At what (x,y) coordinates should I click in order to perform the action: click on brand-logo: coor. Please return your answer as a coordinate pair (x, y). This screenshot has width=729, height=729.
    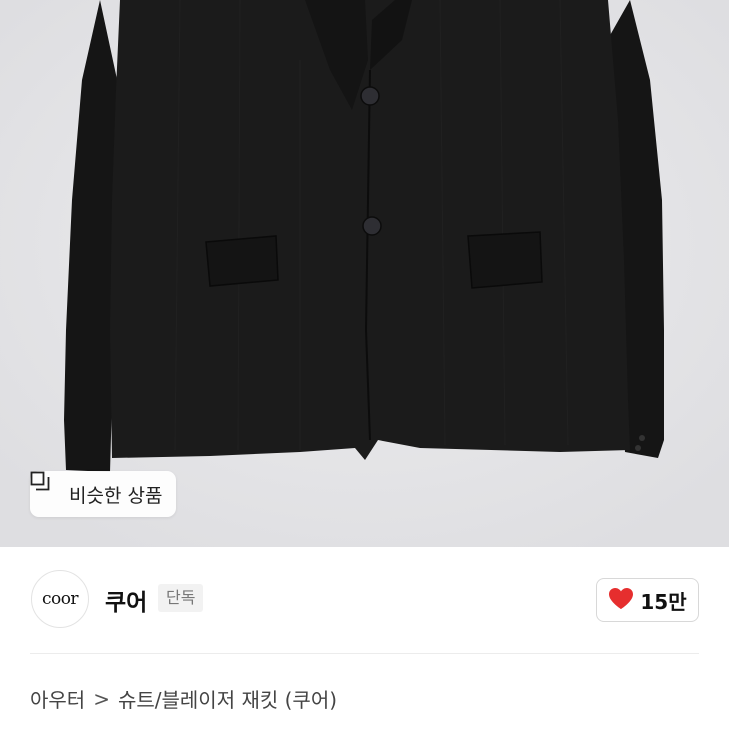
    Looking at the image, I should click on (60, 599).